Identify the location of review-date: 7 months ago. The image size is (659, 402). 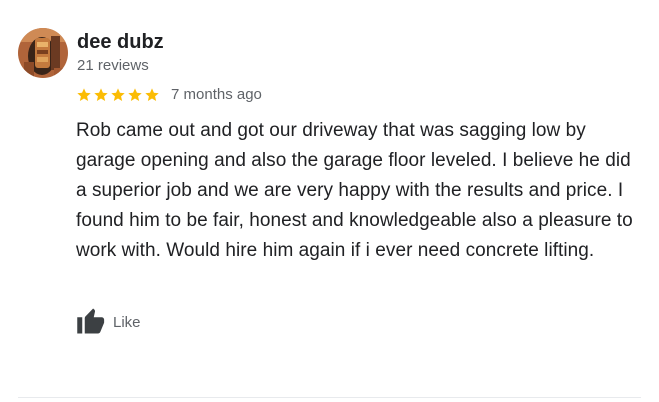
(216, 94).